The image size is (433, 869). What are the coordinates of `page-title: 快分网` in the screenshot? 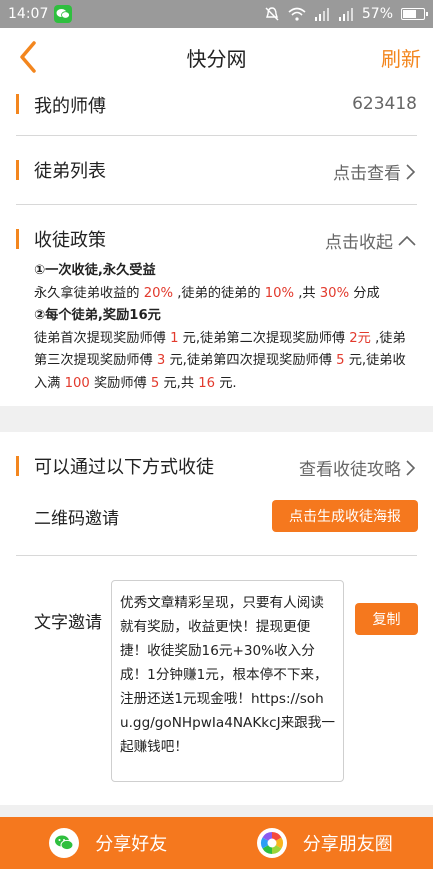 It's located at (216, 58).